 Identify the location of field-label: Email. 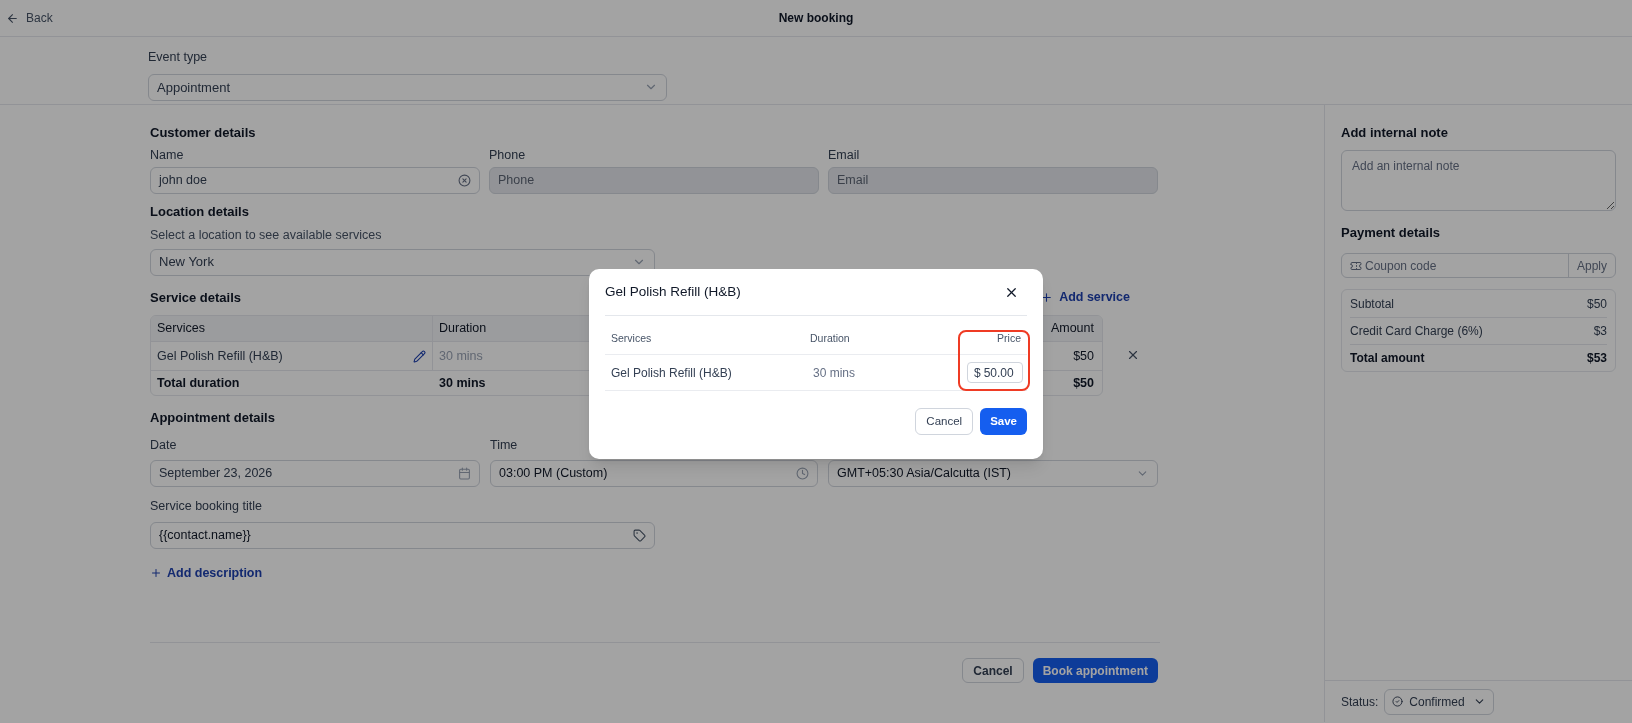
(844, 155).